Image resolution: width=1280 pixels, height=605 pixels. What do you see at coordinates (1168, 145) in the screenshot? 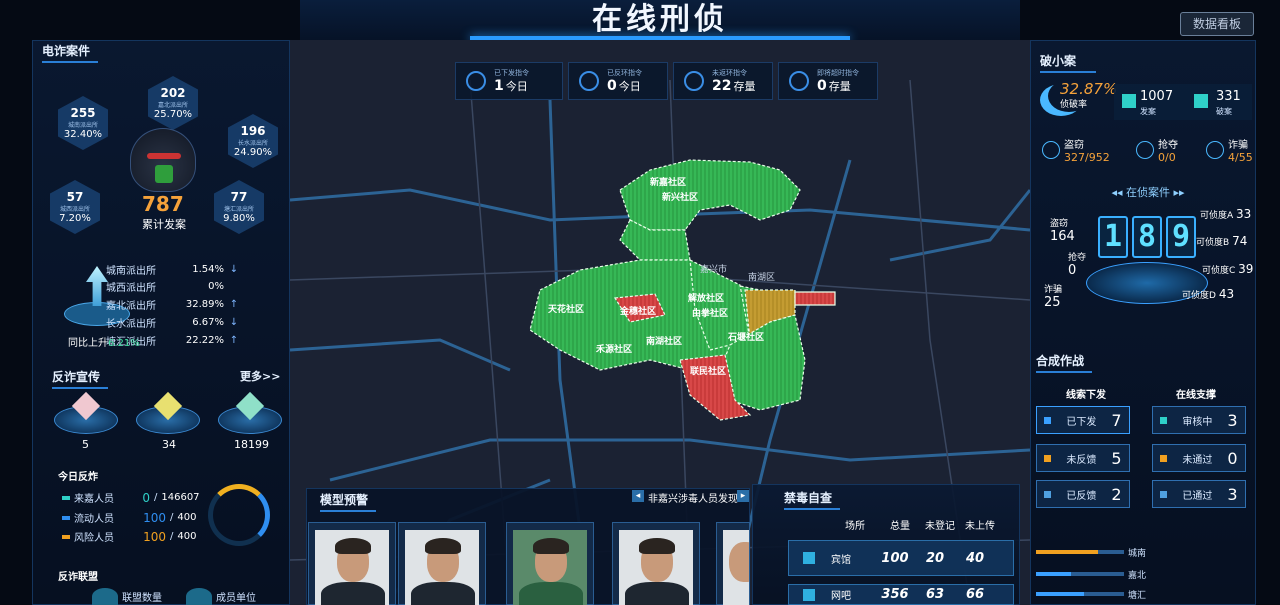
I see `type-label: 抢夺` at bounding box center [1168, 145].